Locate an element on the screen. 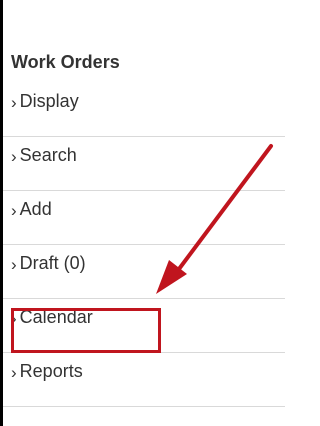 The width and height of the screenshot is (320, 426). menu-item-calendar: › Calendar is located at coordinates (144, 326).